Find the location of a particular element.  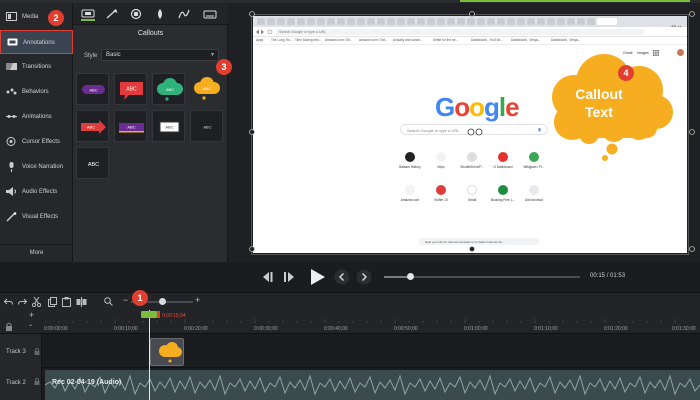

selection-accent is located at coordinates (575, 1).